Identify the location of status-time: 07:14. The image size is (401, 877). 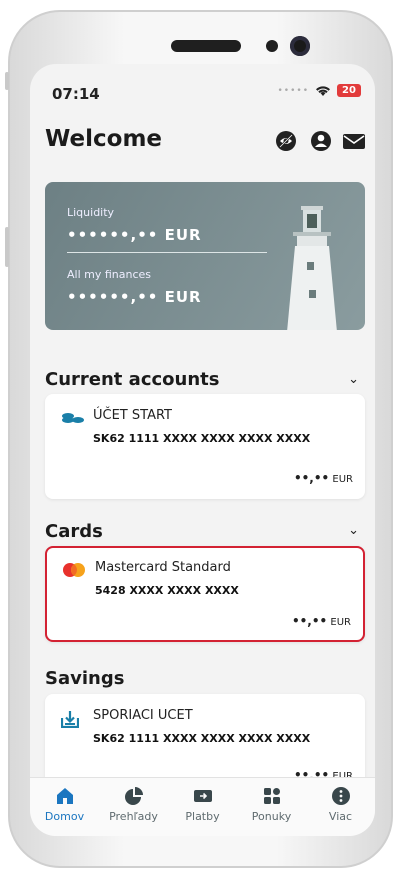
(76, 94).